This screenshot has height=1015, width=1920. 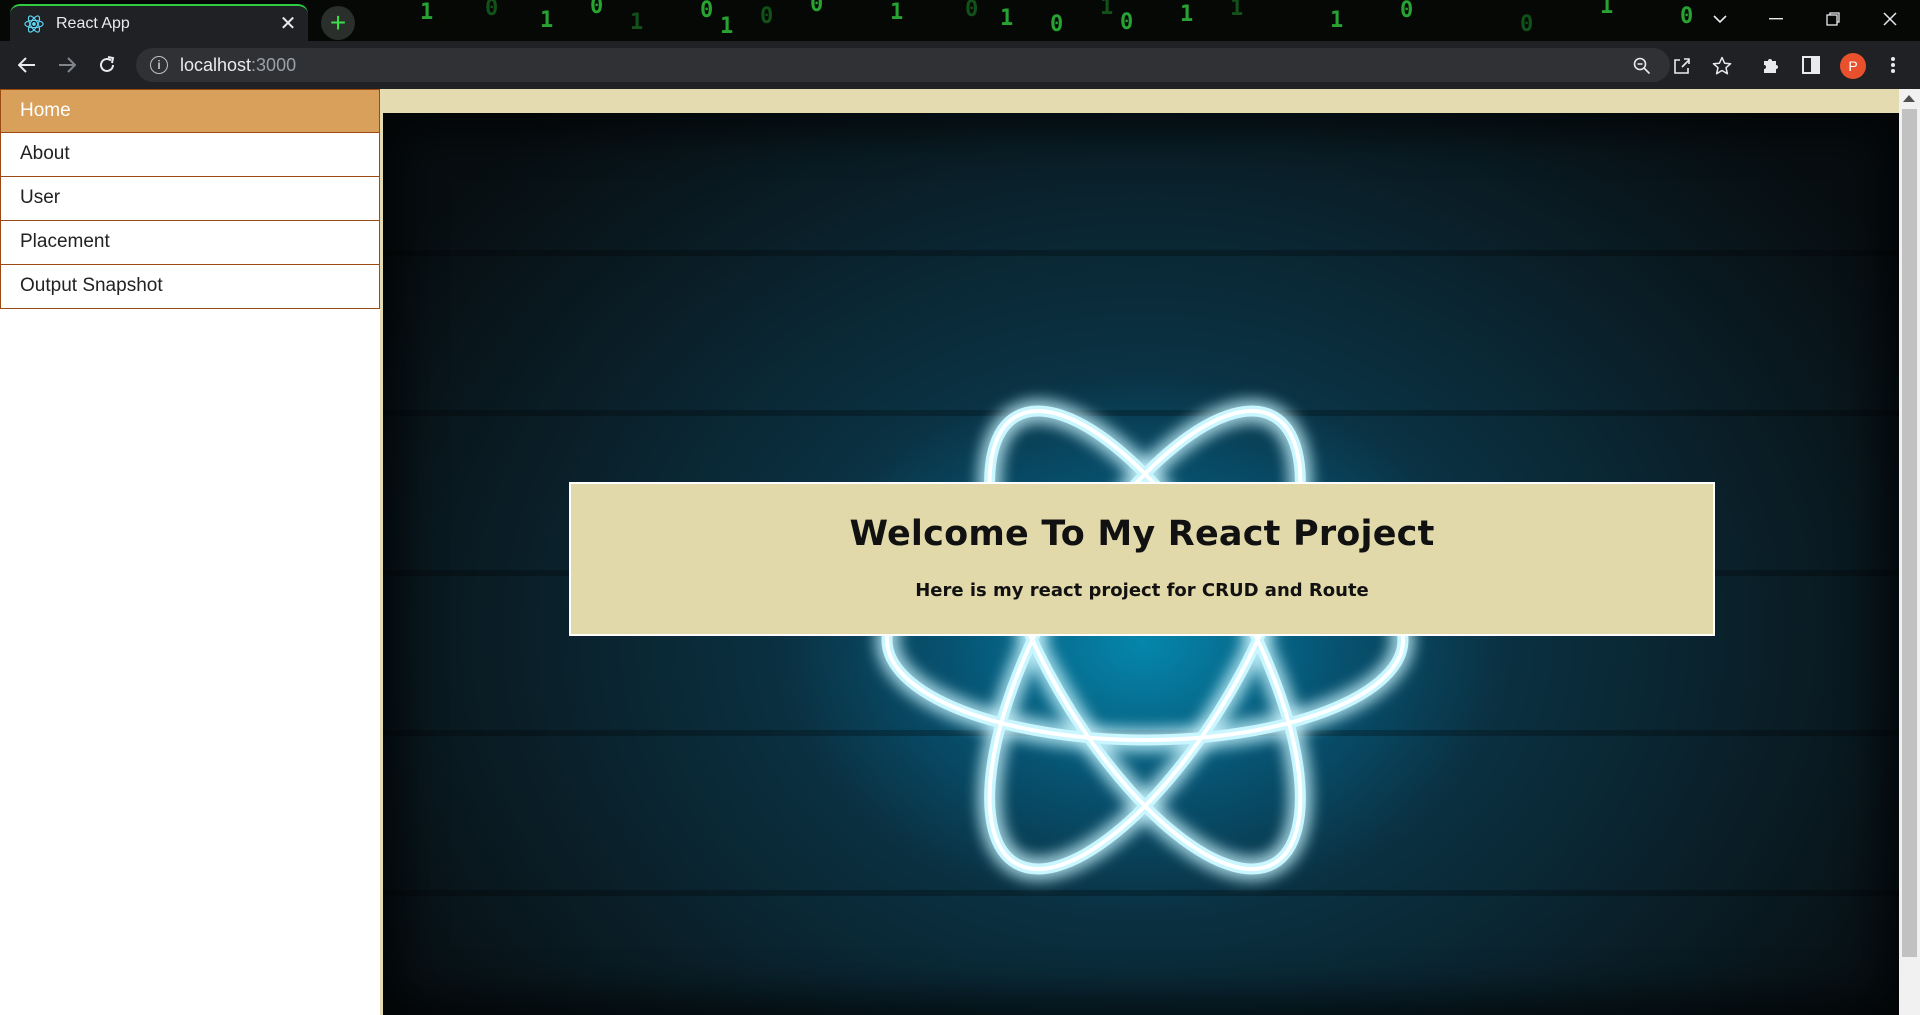 What do you see at coordinates (1833, 19) in the screenshot?
I see `restore-window-icon` at bounding box center [1833, 19].